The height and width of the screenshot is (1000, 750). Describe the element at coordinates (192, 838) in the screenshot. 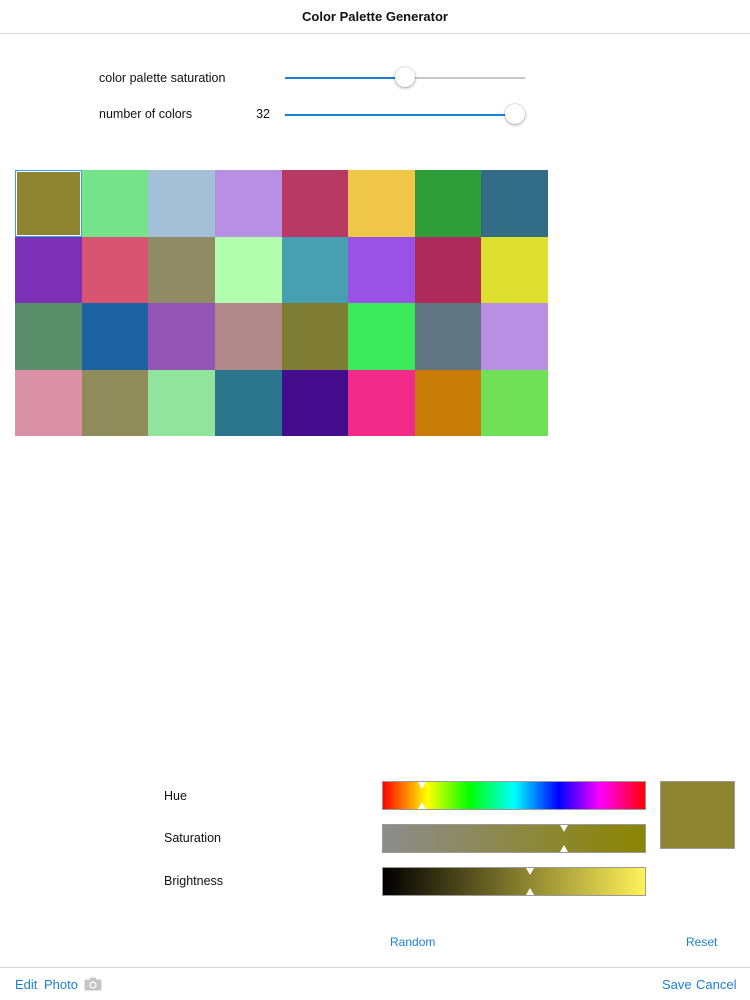

I see `saturation-editor-label: Saturation` at that location.